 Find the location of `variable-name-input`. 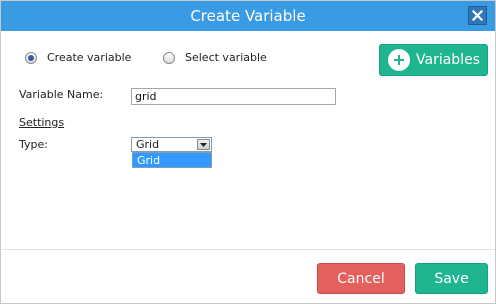

variable-name-input is located at coordinates (233, 96).